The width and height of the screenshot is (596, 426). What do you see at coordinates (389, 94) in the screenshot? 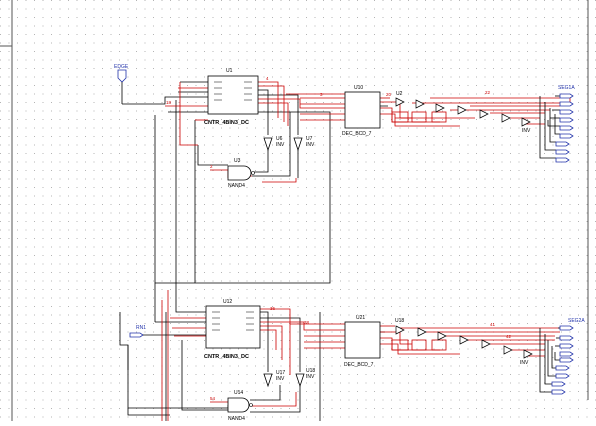
I see `net-label: 20` at bounding box center [389, 94].